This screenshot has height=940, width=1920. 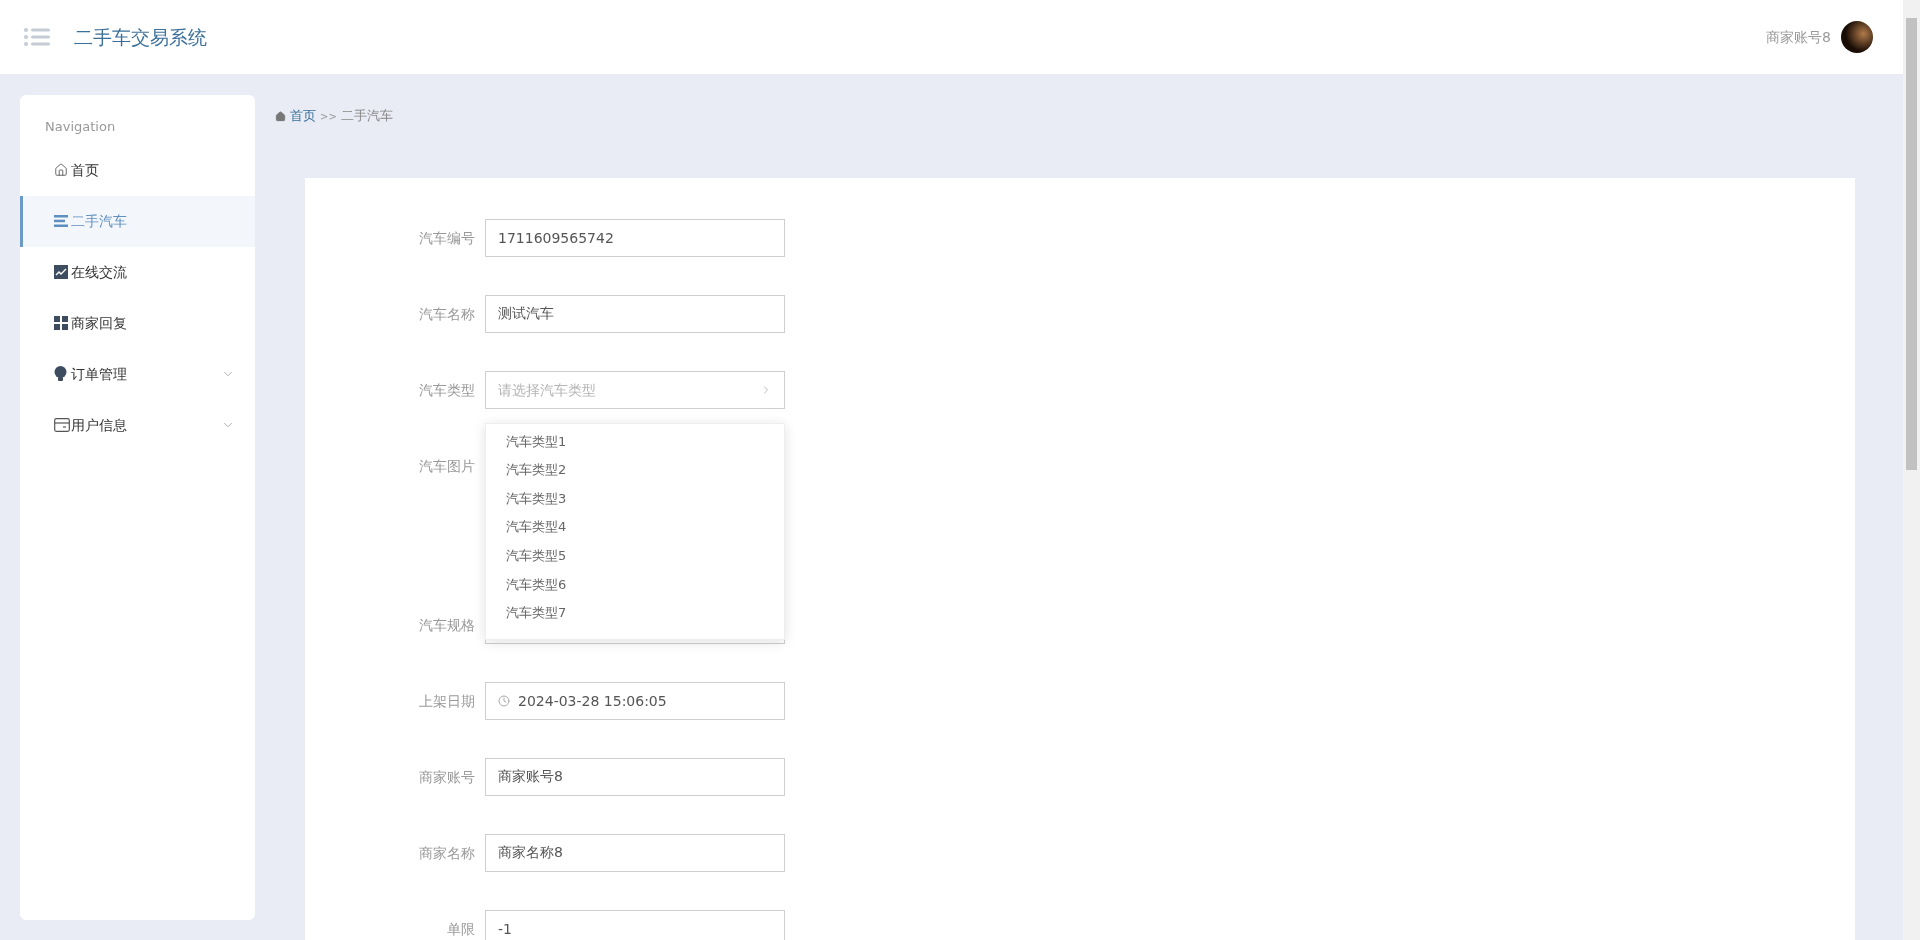 What do you see at coordinates (1857, 37) in the screenshot?
I see `avatar` at bounding box center [1857, 37].